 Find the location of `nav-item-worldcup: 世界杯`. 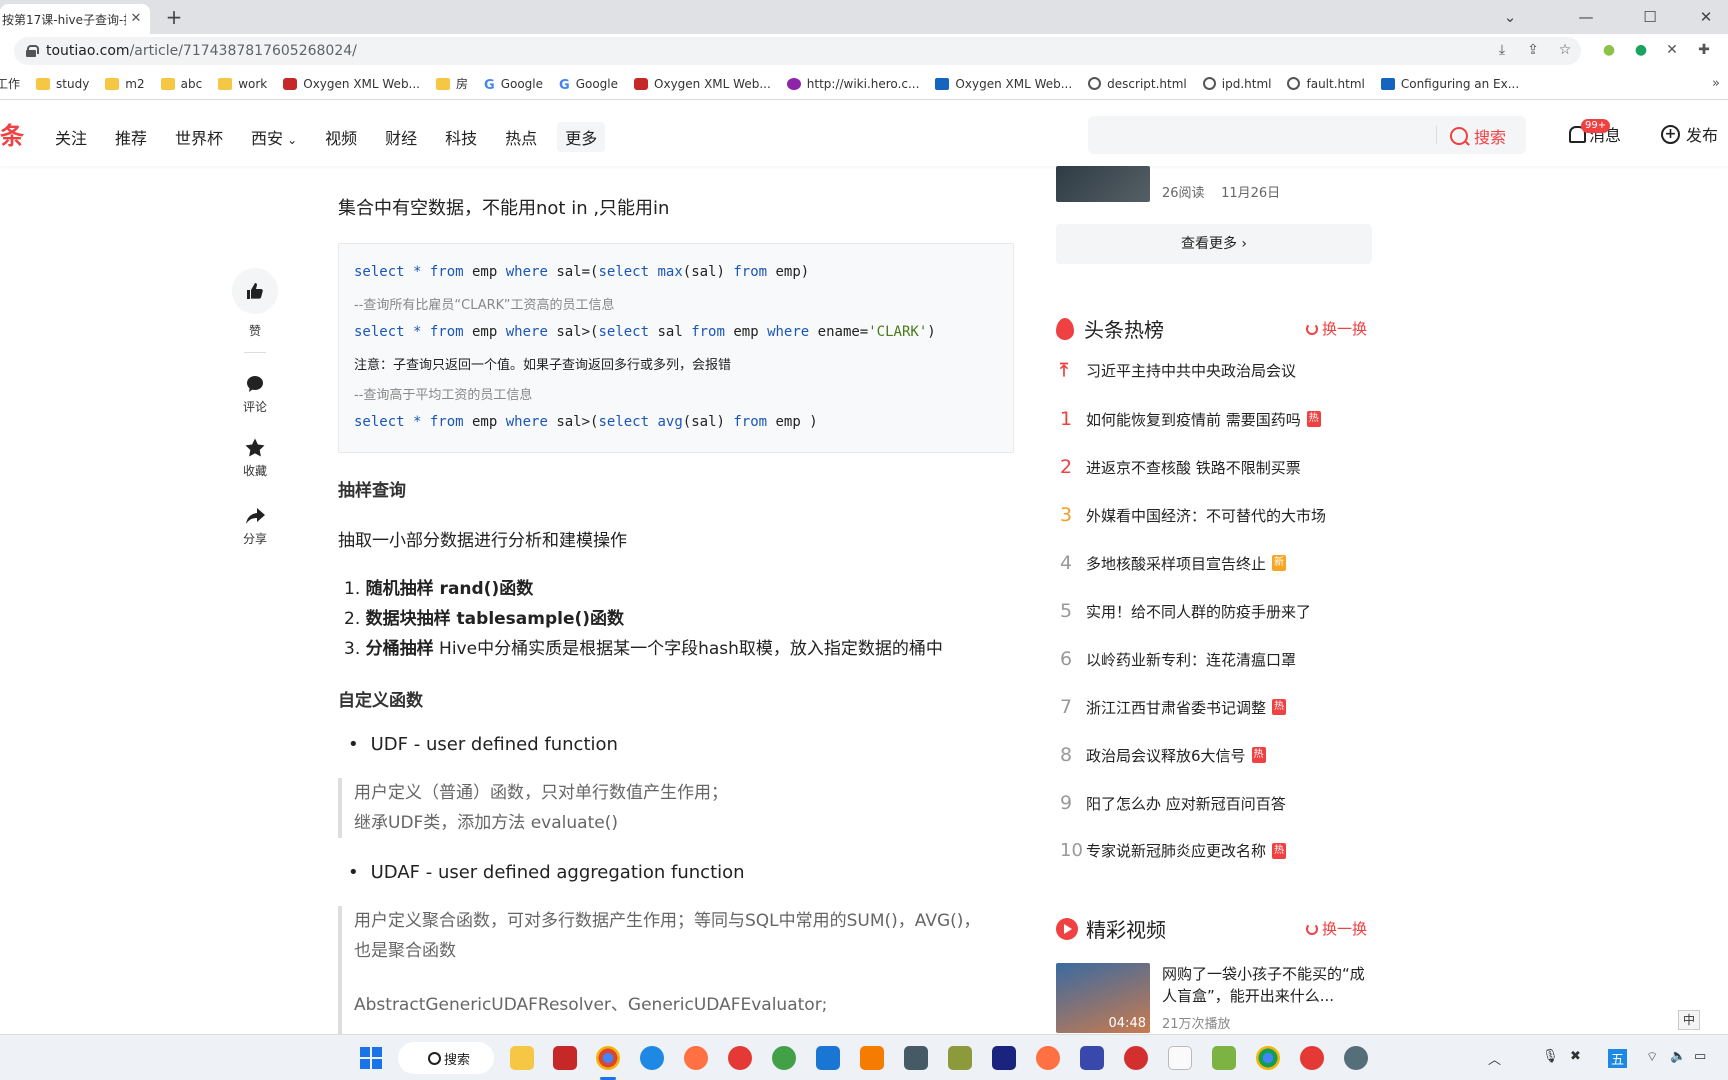

nav-item-worldcup: 世界杯 is located at coordinates (199, 137).